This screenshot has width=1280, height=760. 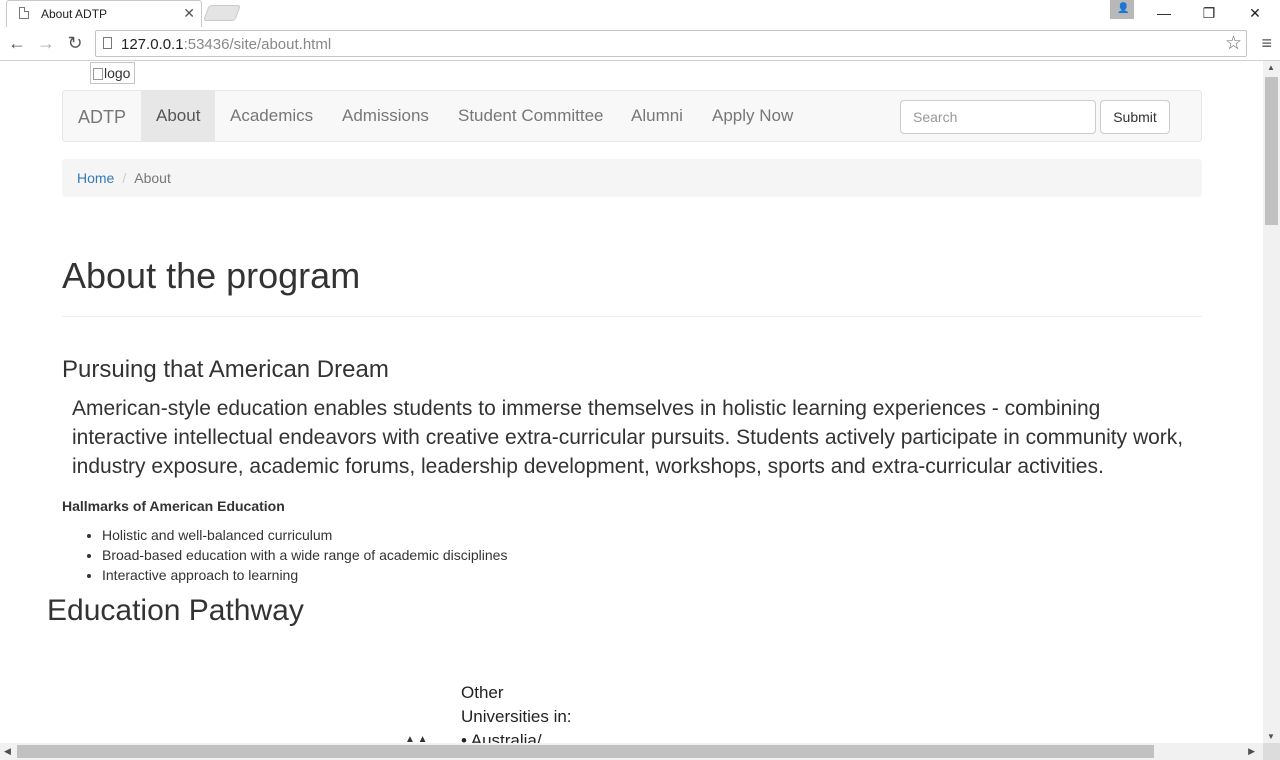 What do you see at coordinates (531, 116) in the screenshot?
I see `nav-student-committee: Student Committee` at bounding box center [531, 116].